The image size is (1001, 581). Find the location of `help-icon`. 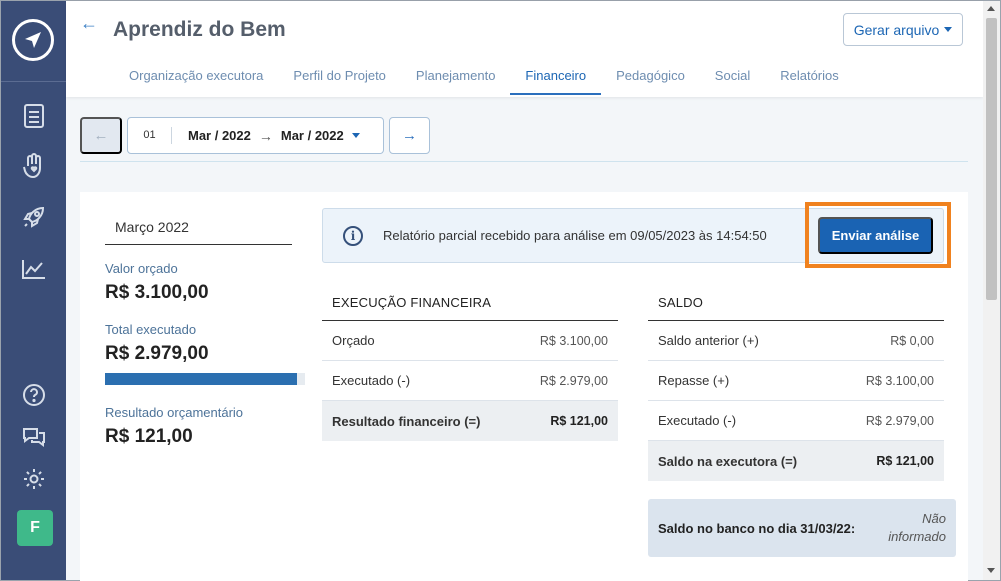

help-icon is located at coordinates (34, 395).